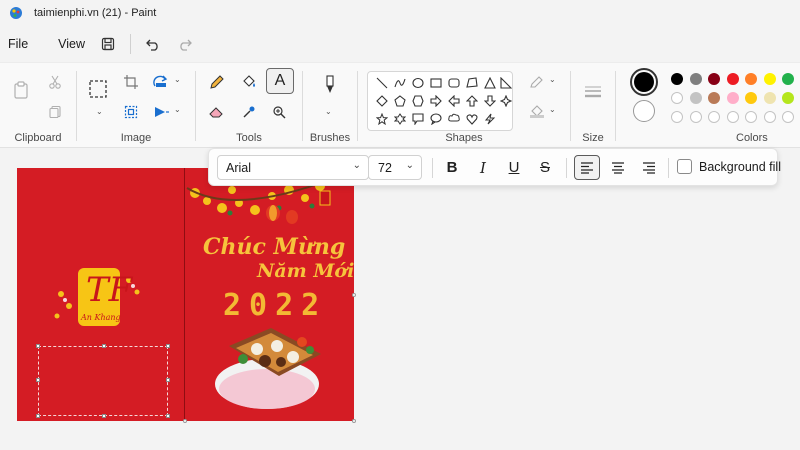 This screenshot has height=450, width=800. What do you see at coordinates (354, 295) in the screenshot?
I see `canvas-resize-handle-right` at bounding box center [354, 295].